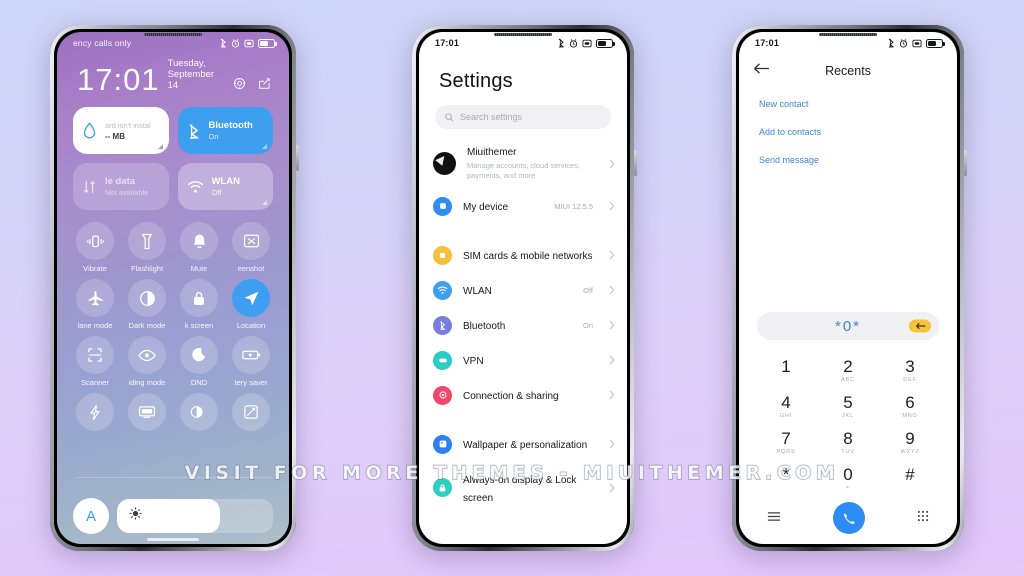 This screenshot has width=1024, height=576. Describe the element at coordinates (848, 160) in the screenshot. I see `send-message-link: Send message` at that location.